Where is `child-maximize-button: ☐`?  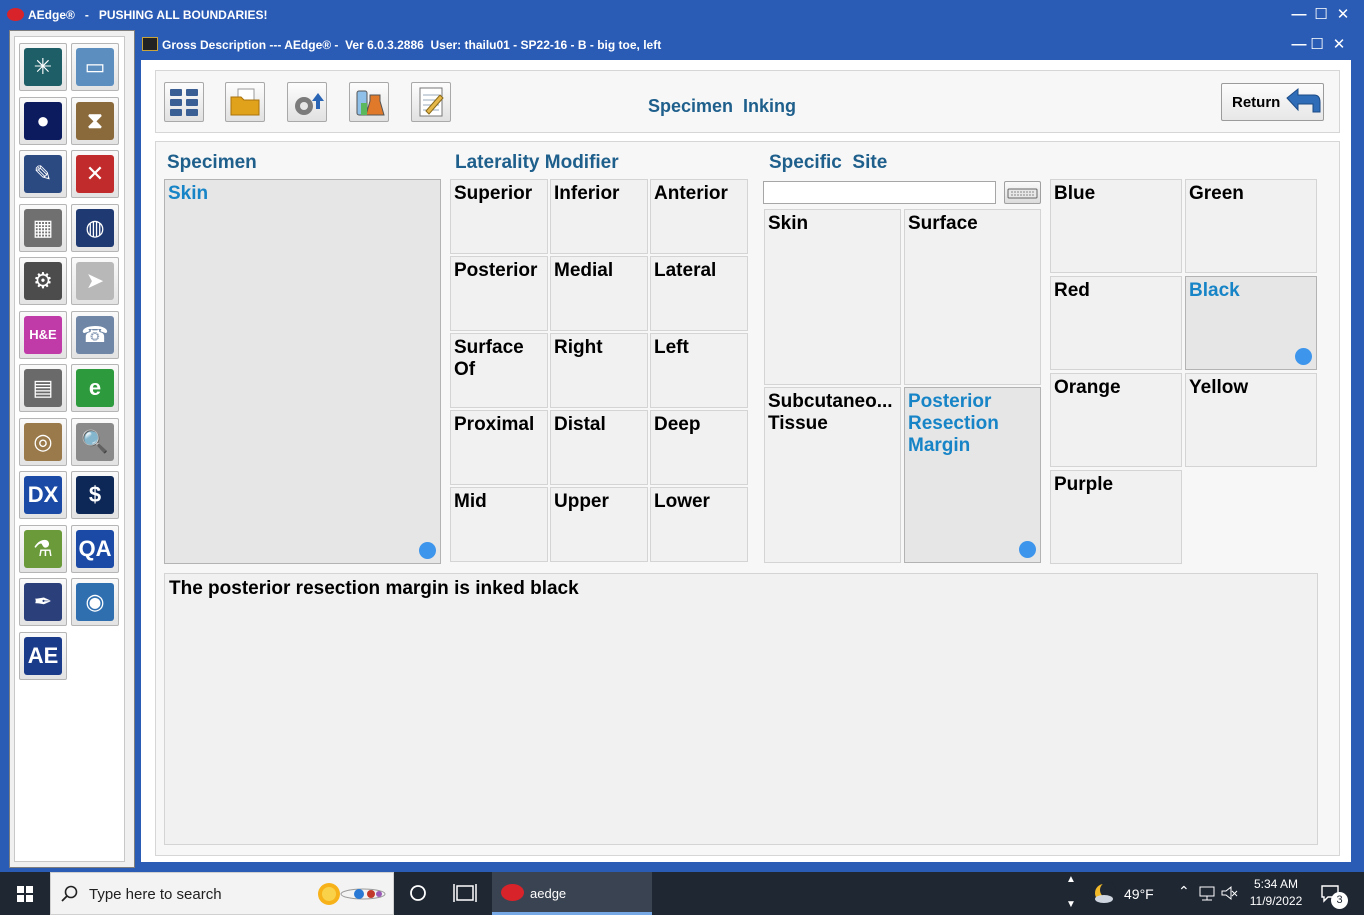 child-maximize-button: ☐ is located at coordinates (1317, 45).